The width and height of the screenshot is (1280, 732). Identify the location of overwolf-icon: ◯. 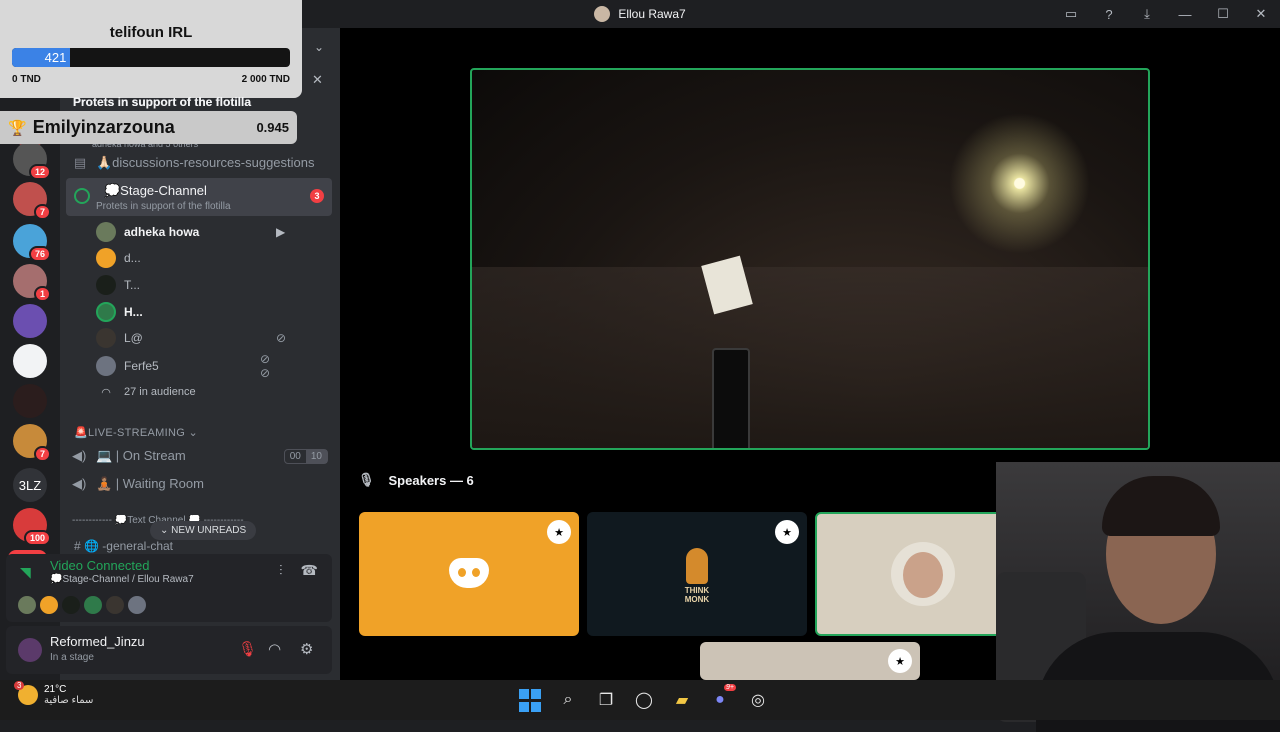
(644, 700).